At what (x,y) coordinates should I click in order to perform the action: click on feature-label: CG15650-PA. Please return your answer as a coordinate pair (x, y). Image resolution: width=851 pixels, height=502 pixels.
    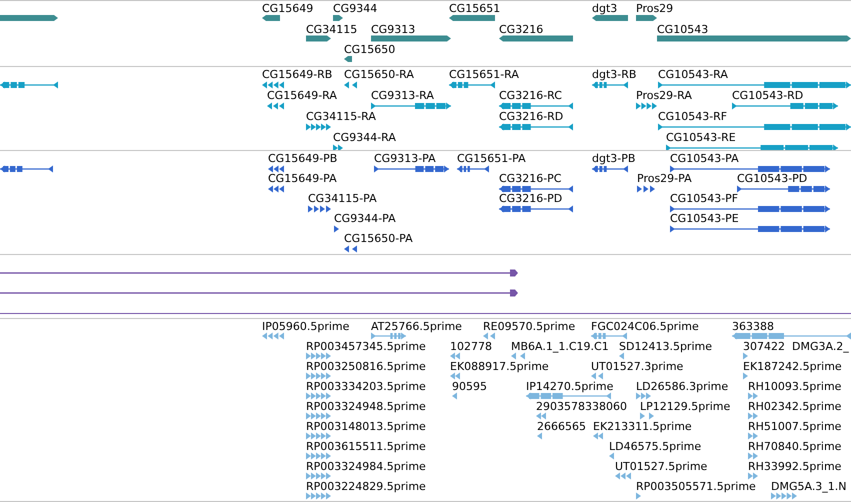
    Looking at the image, I should click on (378, 238).